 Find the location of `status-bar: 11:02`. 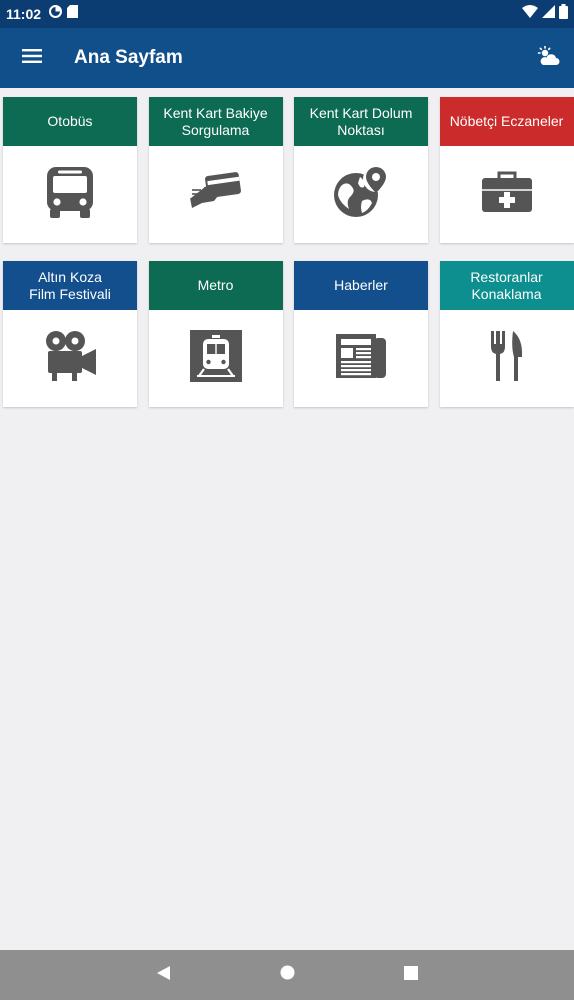

status-bar: 11:02 is located at coordinates (287, 14).